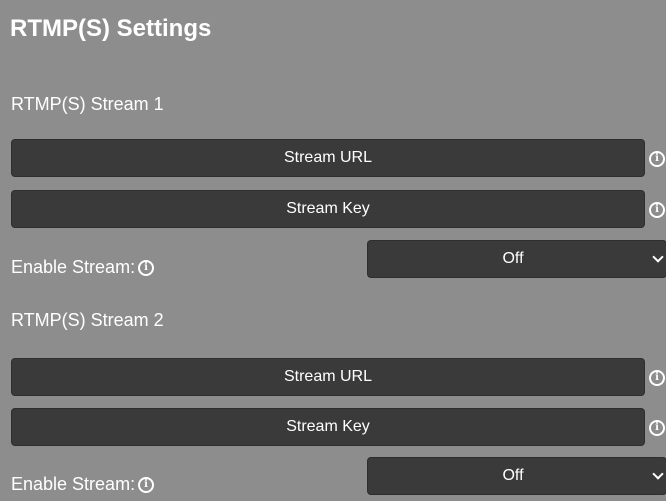 Image resolution: width=666 pixels, height=501 pixels. I want to click on stream-2-url-placeholder: Stream URL, so click(328, 376).